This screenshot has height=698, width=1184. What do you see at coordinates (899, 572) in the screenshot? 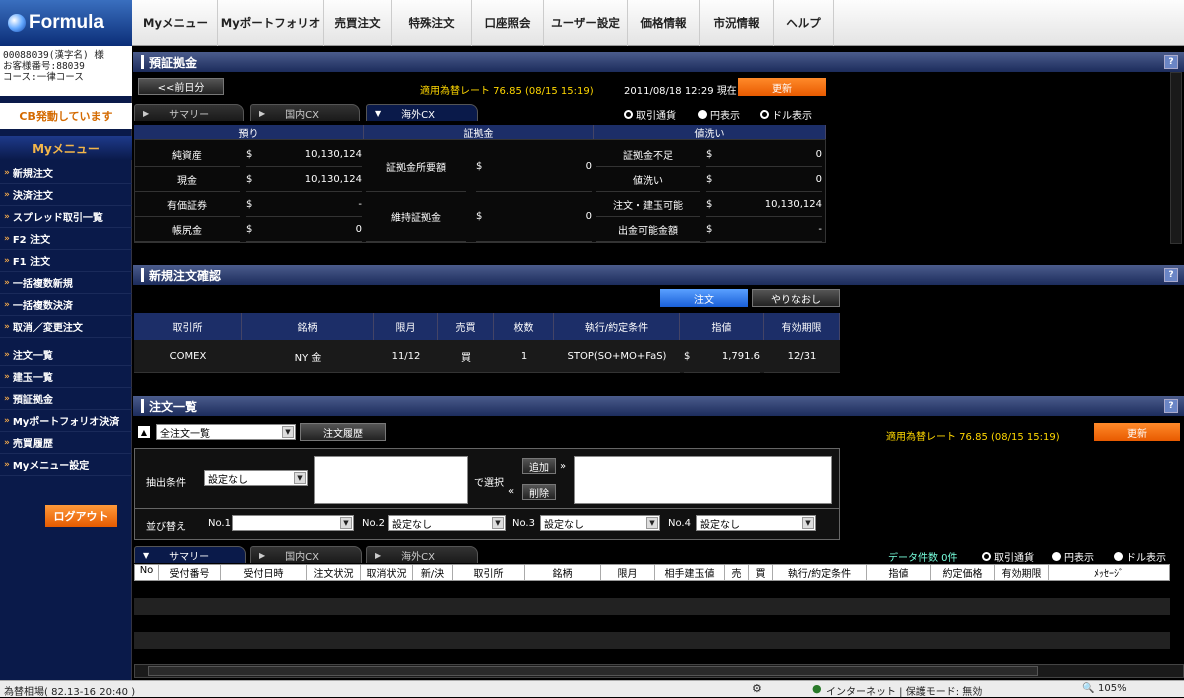
I see `col-limit: 指値` at bounding box center [899, 572].